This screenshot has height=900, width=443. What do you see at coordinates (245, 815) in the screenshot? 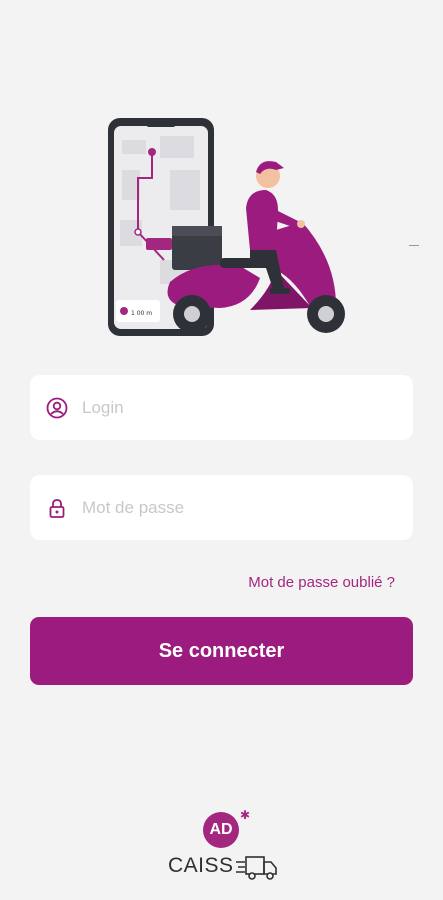
I see `star-icon: ✱` at bounding box center [245, 815].